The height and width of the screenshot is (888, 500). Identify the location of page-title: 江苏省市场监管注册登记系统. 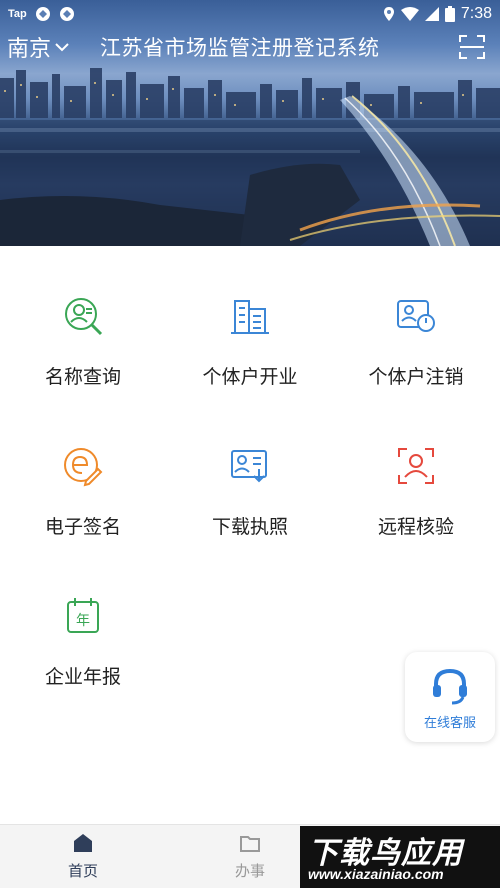
(240, 48).